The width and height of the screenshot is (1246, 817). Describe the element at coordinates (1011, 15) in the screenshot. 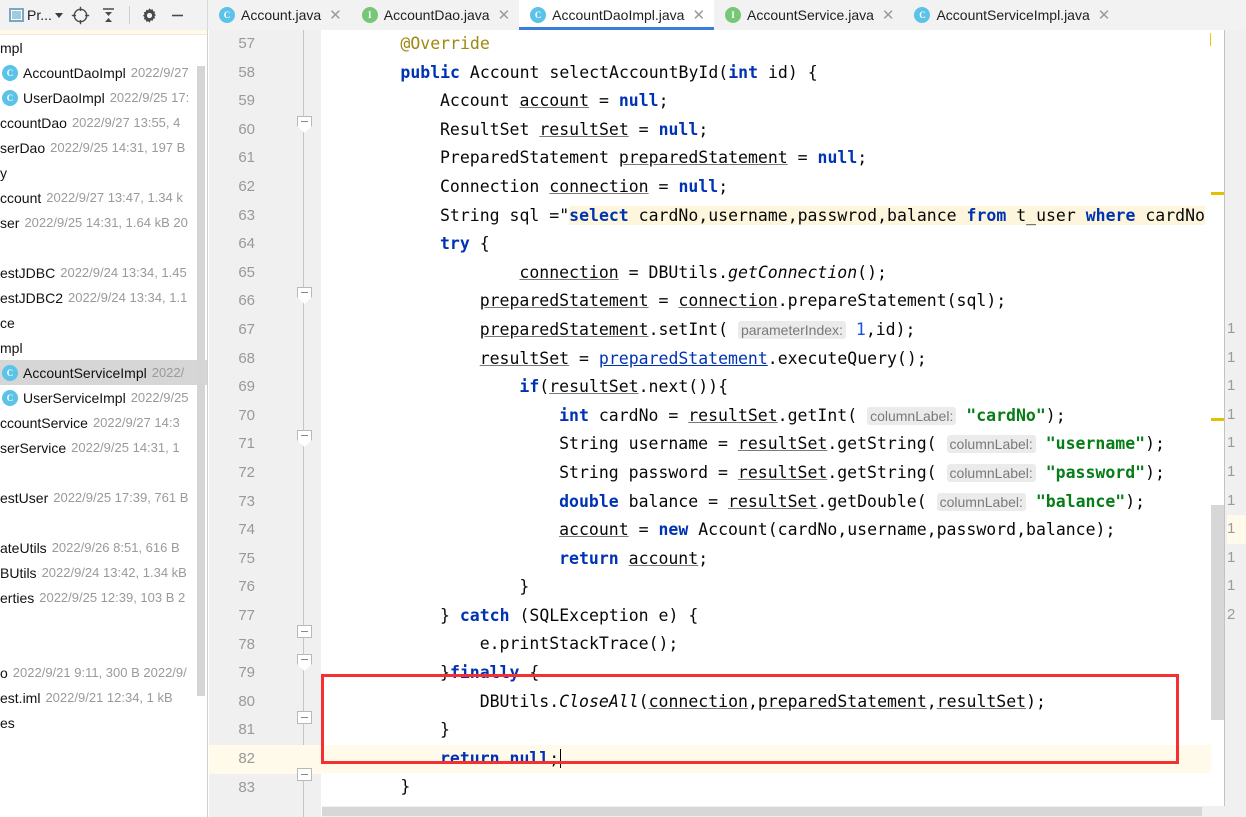

I see `tab-accountserviceimpl-java: C AccountServiceImpl.java ✕` at that location.